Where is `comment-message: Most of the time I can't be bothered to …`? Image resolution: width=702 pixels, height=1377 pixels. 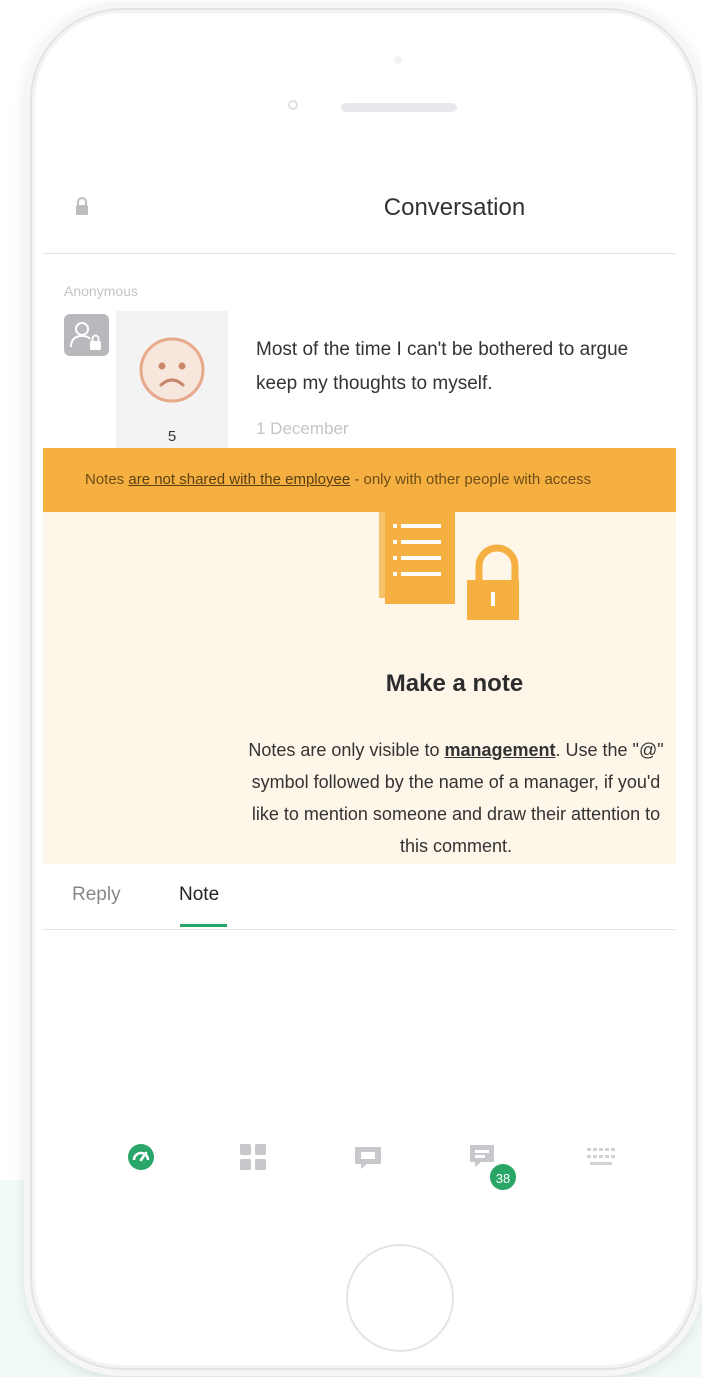 comment-message: Most of the time I can't be bothered to … is located at coordinates (466, 367).